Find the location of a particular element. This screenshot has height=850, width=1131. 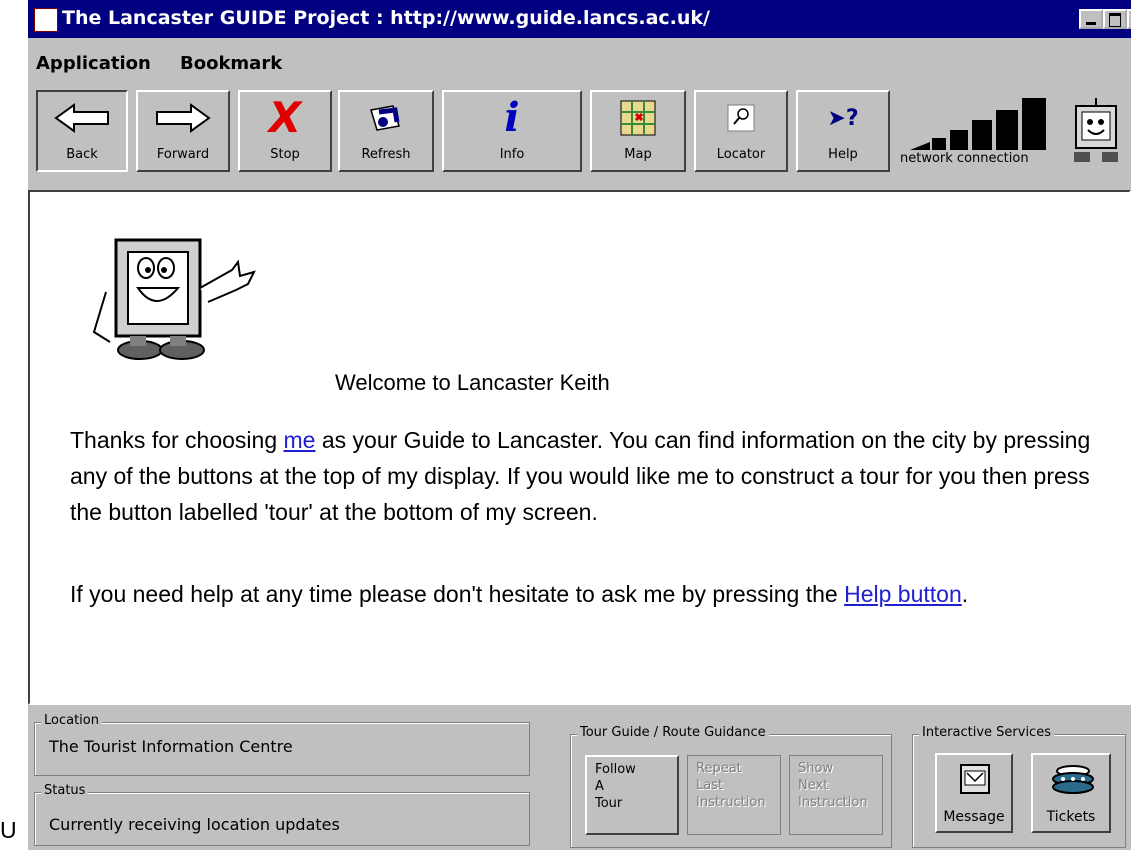

forward-arrow-icon is located at coordinates (183, 118).